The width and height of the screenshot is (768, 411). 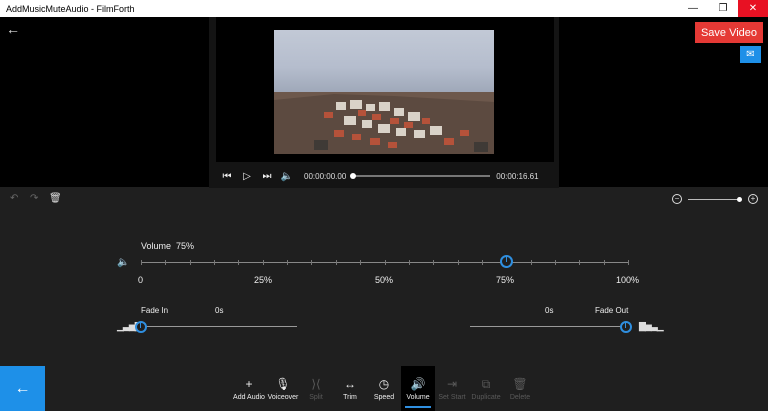 I want to click on add-audio-label: Add Audio, so click(x=249, y=397).